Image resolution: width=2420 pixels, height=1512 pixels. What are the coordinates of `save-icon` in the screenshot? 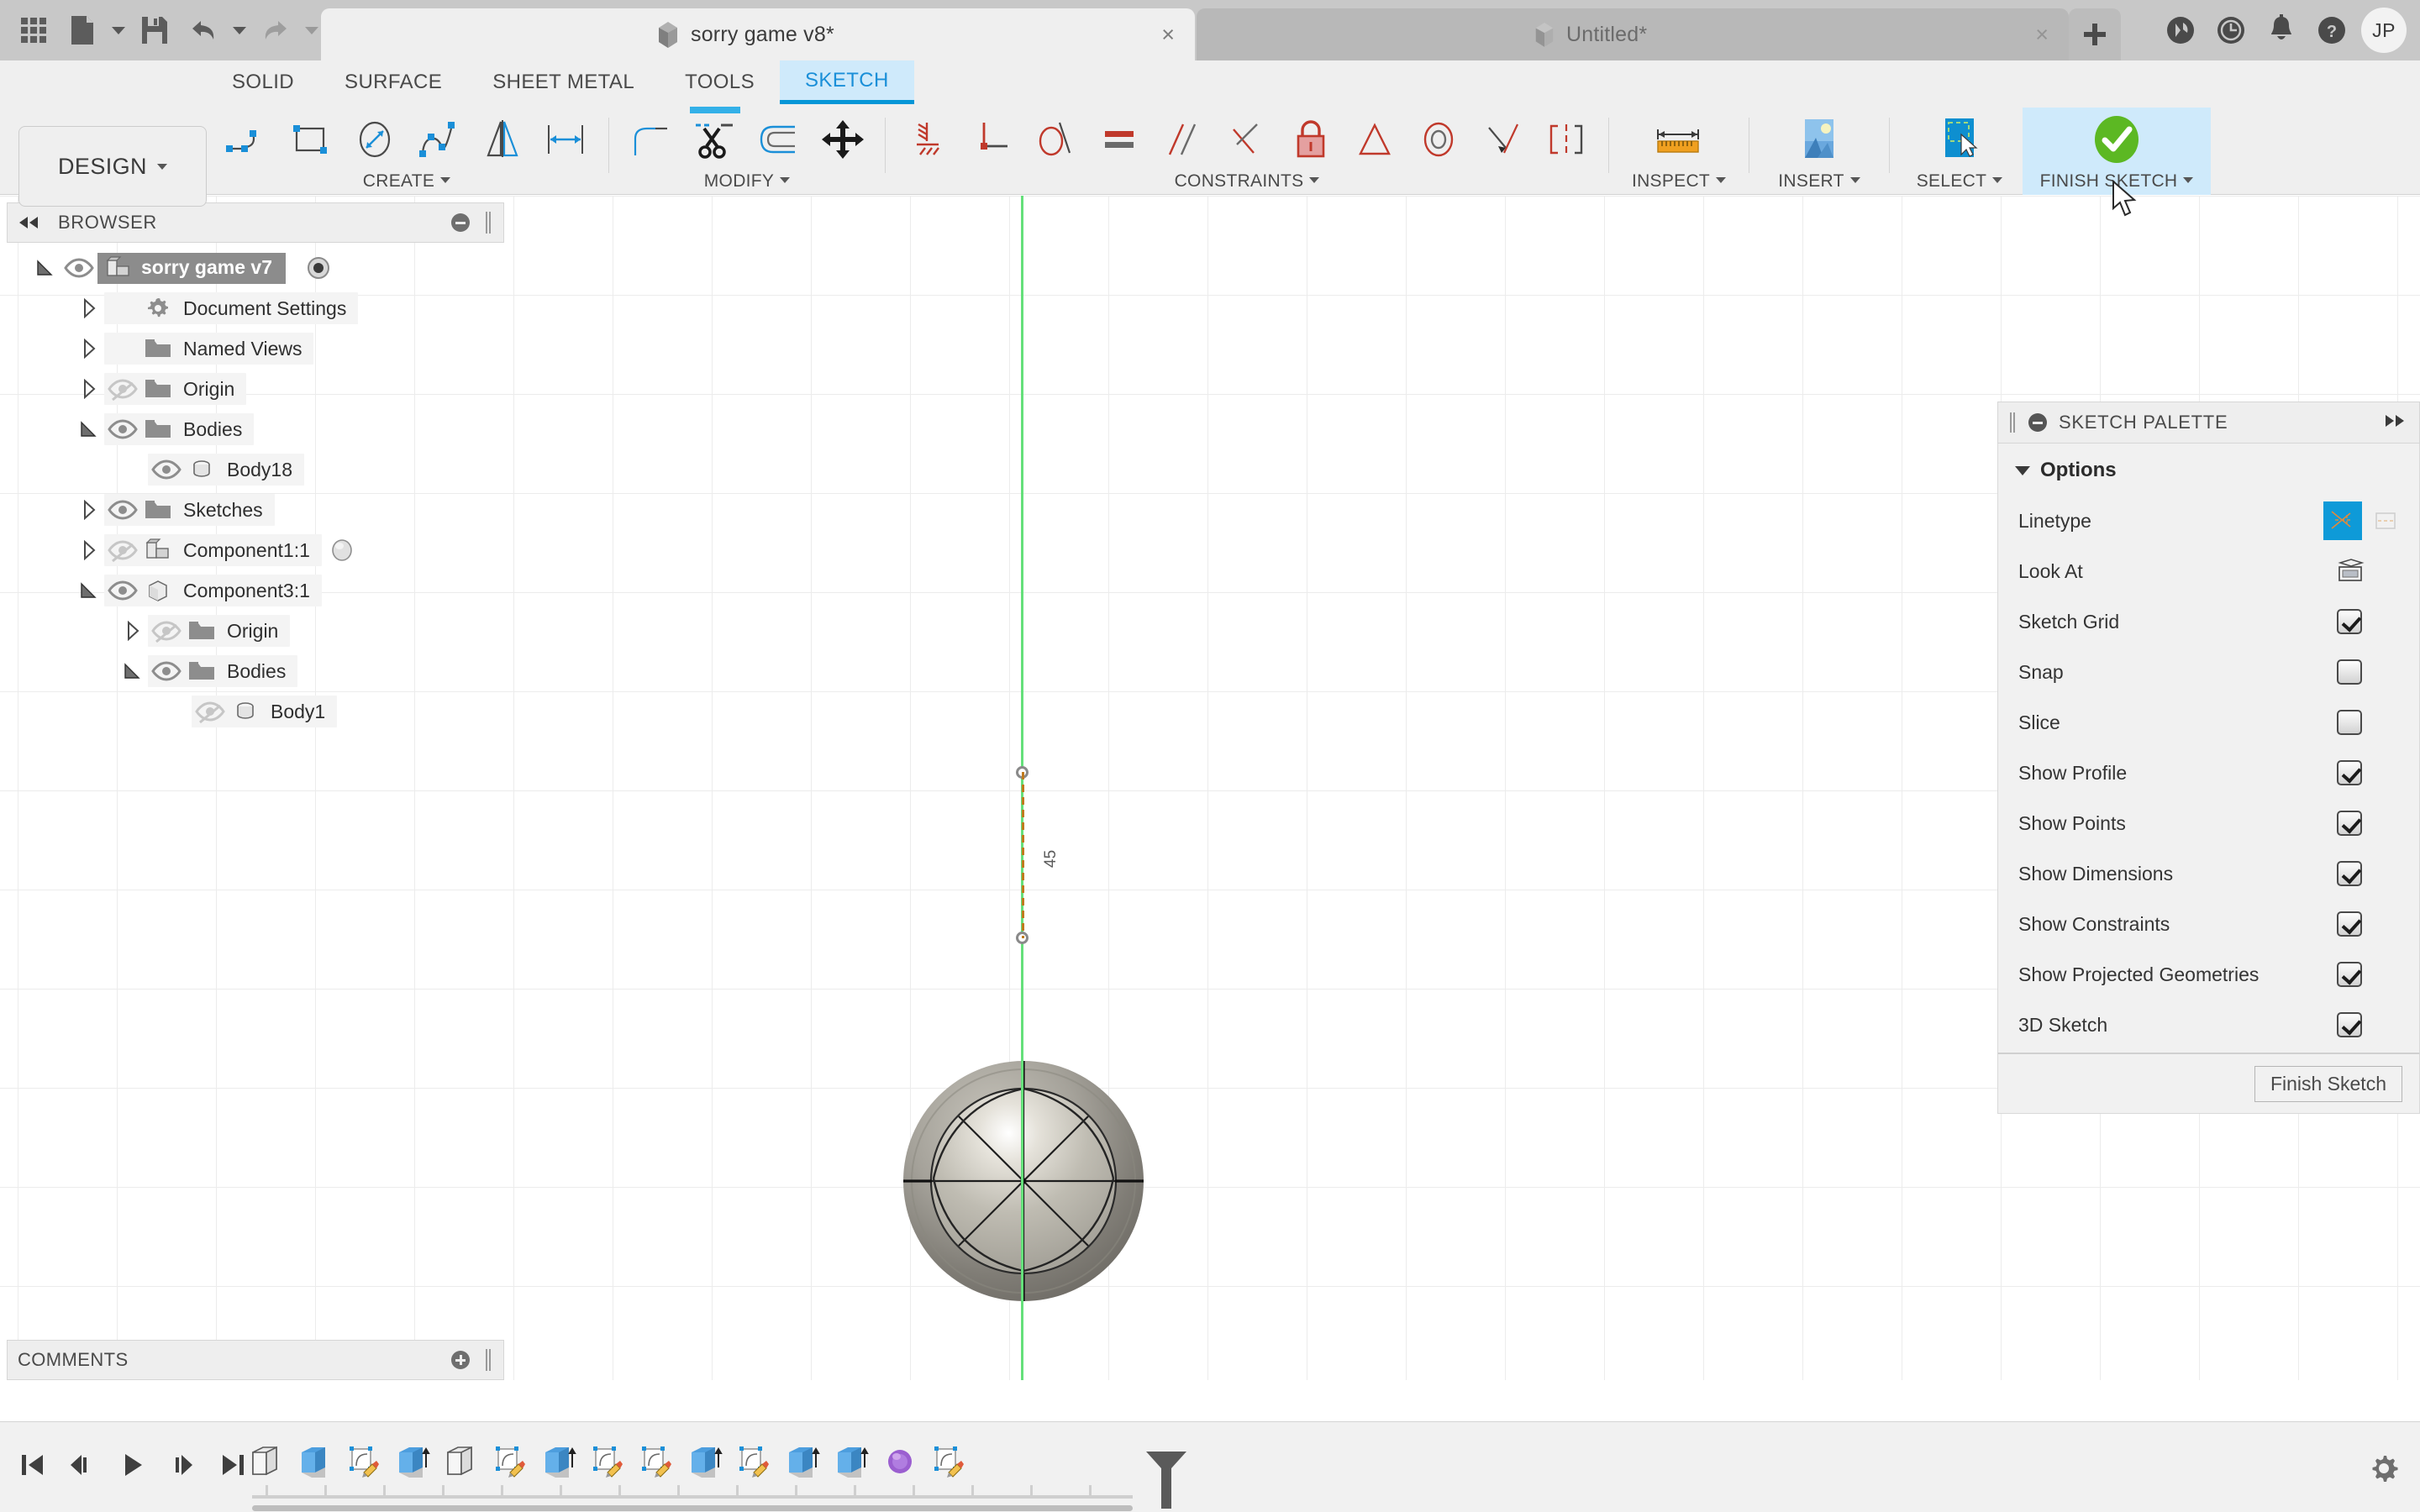 It's located at (154, 30).